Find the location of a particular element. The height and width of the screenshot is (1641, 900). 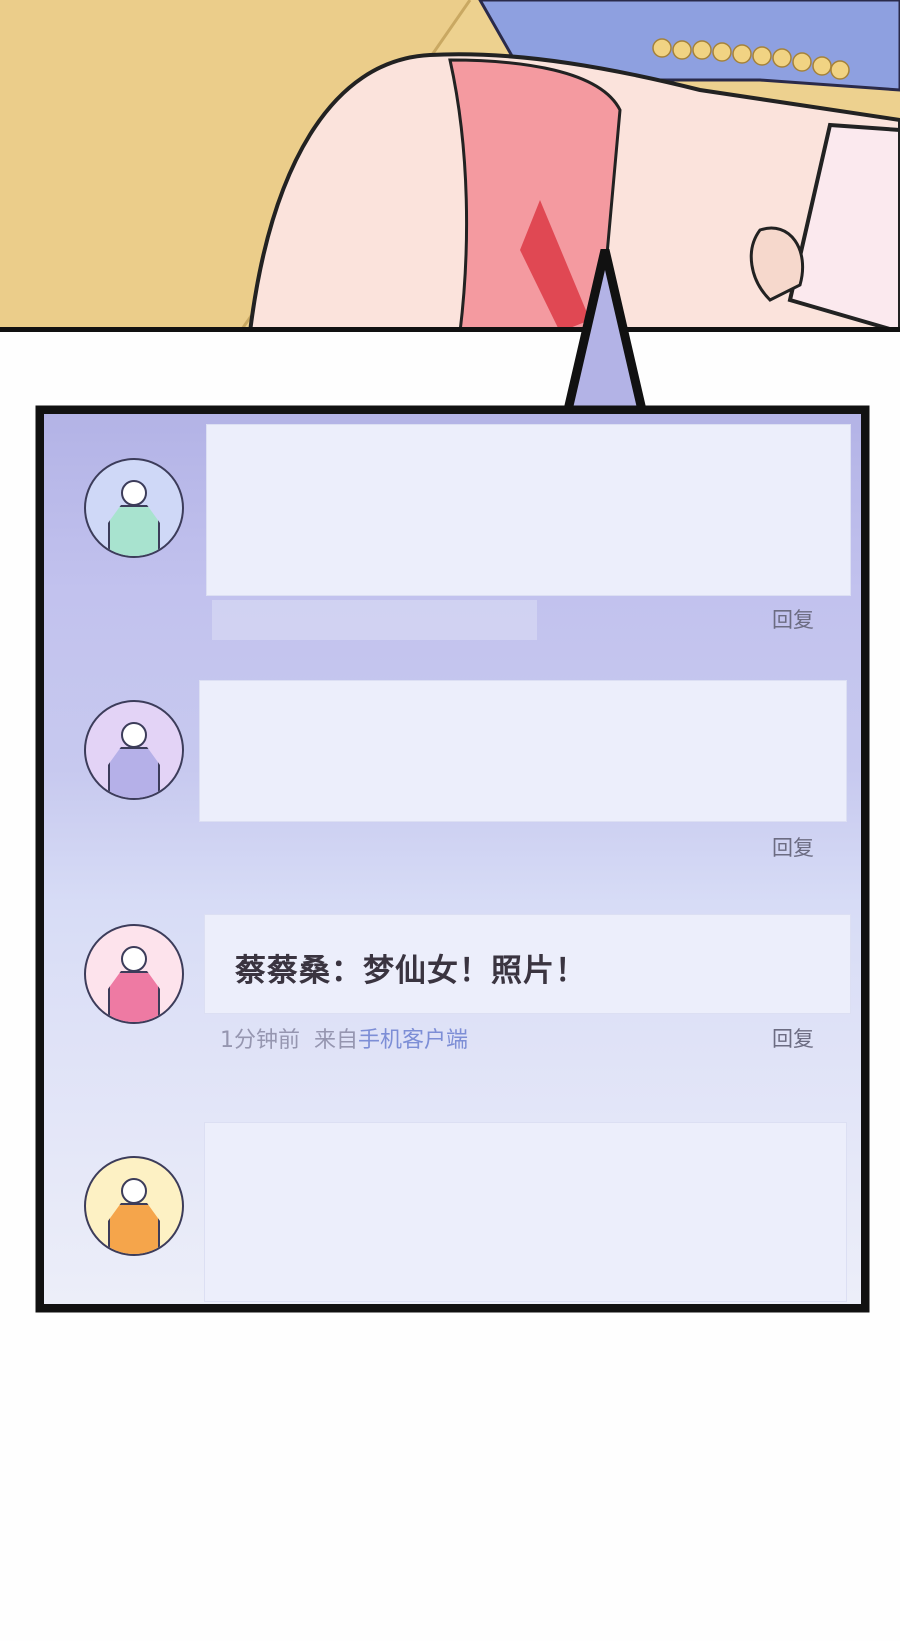

comment-meta-blurred is located at coordinates (374, 620).